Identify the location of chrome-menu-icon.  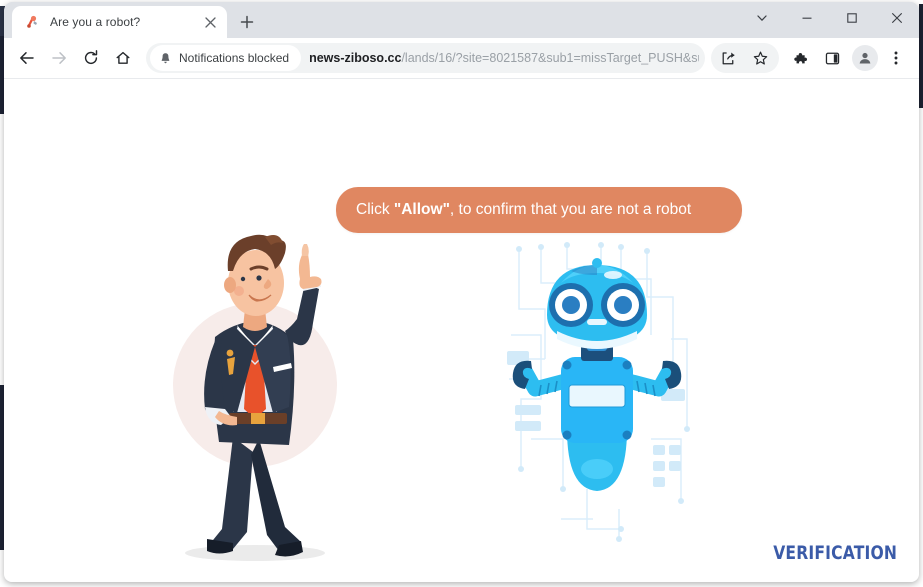
(896, 58).